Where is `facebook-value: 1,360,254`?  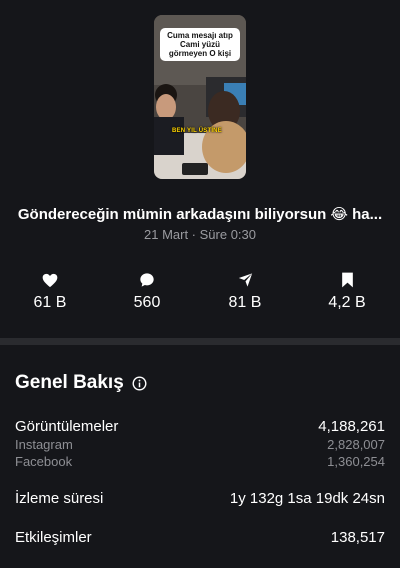 facebook-value: 1,360,254 is located at coordinates (356, 461).